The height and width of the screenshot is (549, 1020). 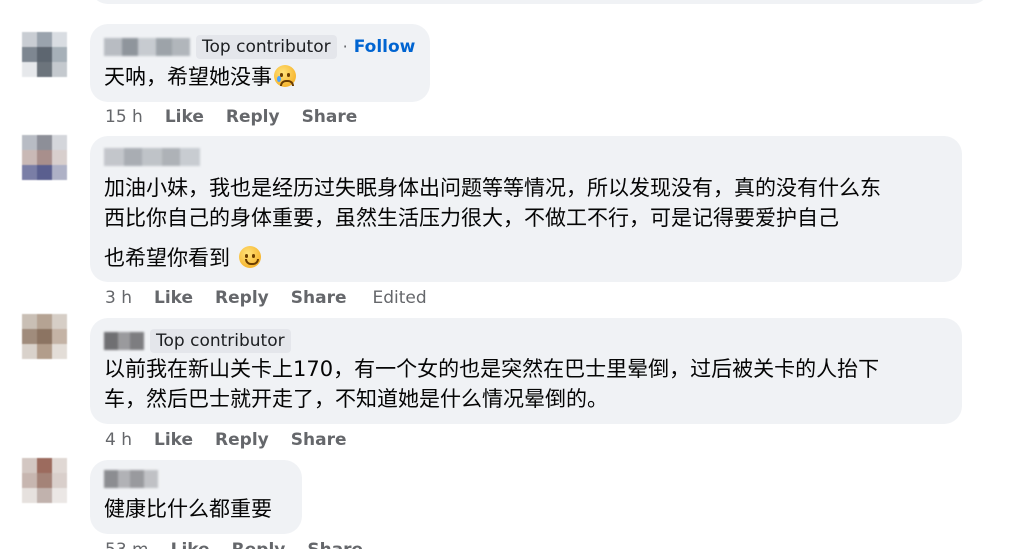 I want to click on comment-text: 加油小妹，我也是经历过失眠身体出问题等等情况，所以发现没有，真的没有什么东, so click(x=492, y=188).